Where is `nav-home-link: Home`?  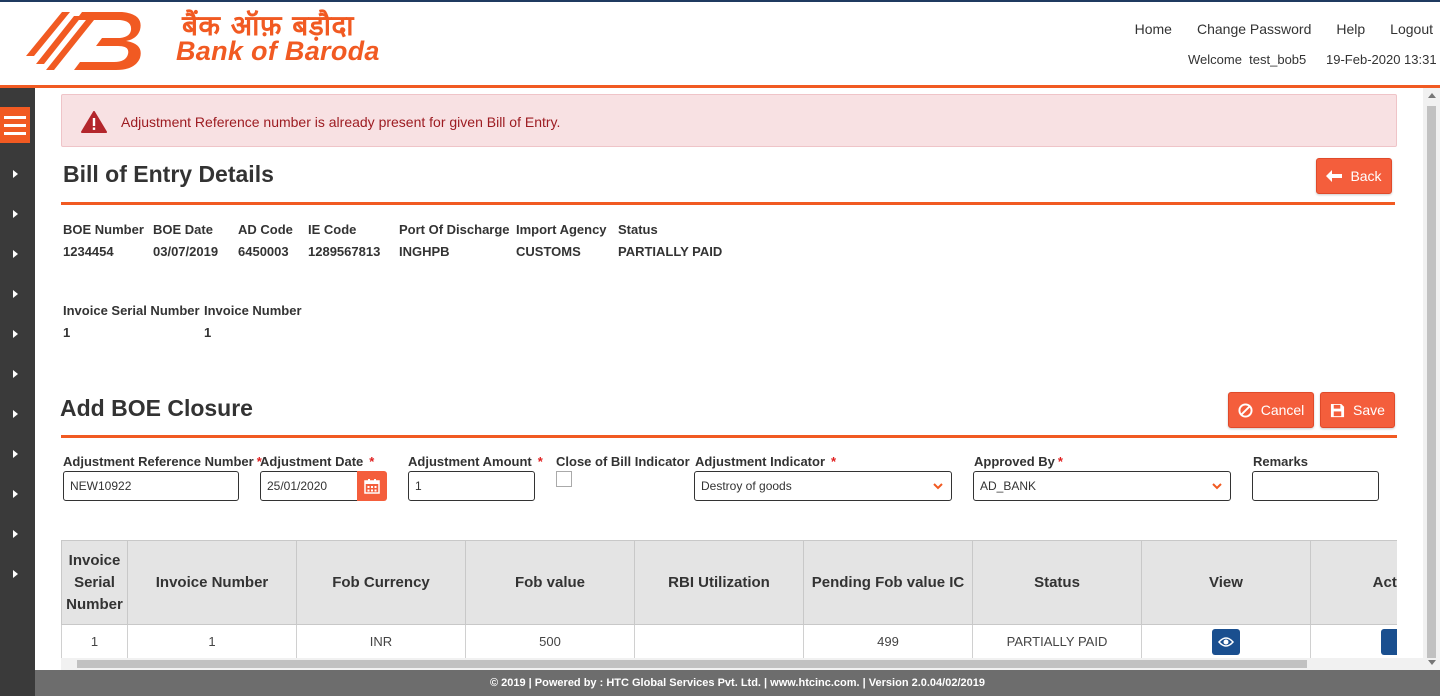 nav-home-link: Home is located at coordinates (1153, 29).